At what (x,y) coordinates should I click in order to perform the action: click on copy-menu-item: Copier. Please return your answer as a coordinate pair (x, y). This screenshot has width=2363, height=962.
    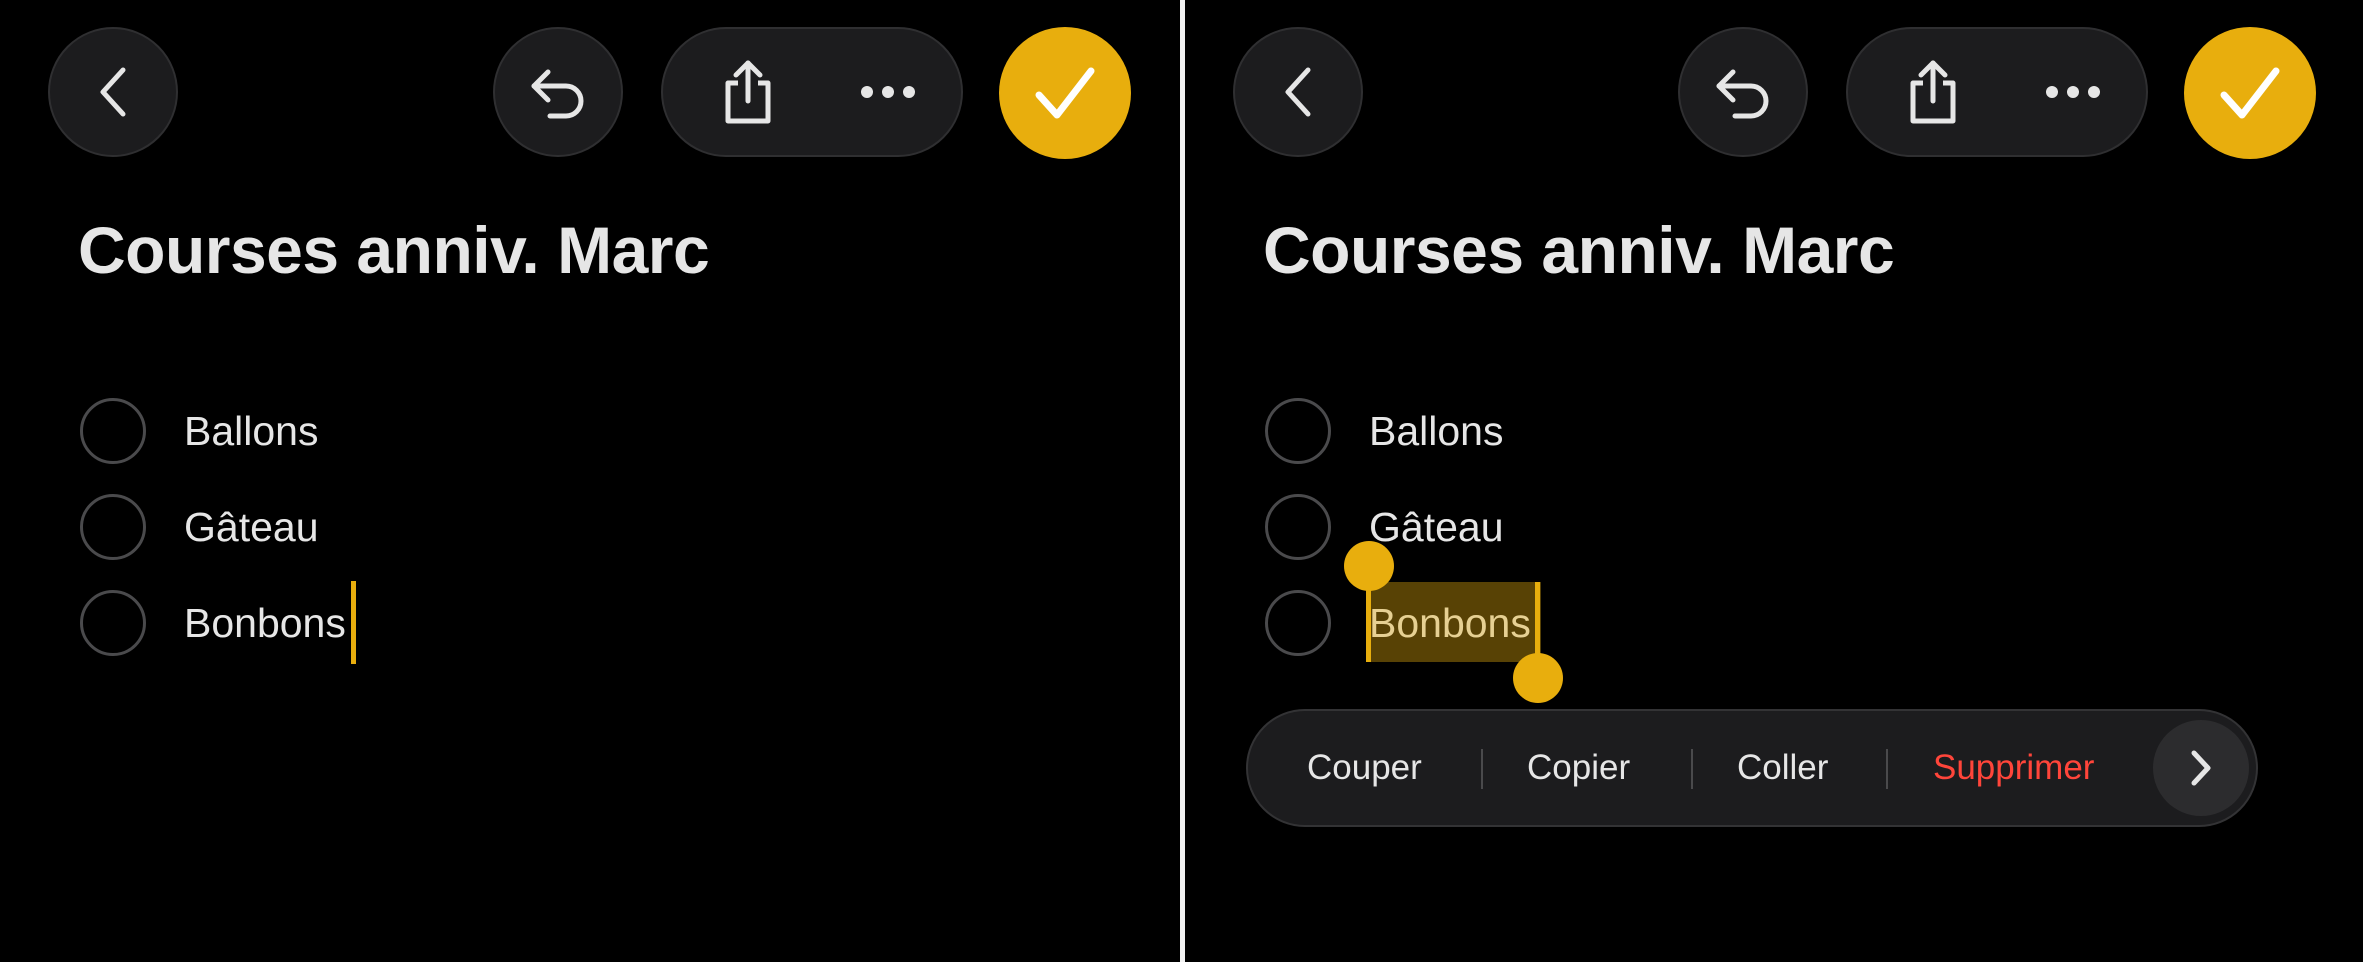
    Looking at the image, I should click on (1578, 768).